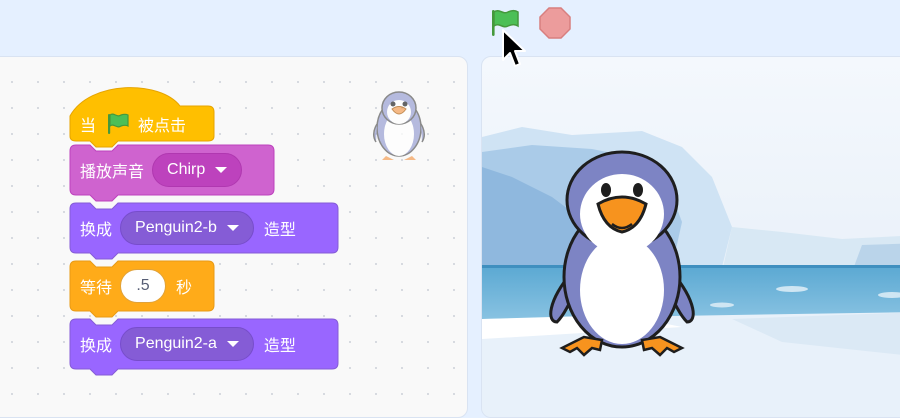  I want to click on costume-dropdown: Penguin2-b, so click(187, 228).